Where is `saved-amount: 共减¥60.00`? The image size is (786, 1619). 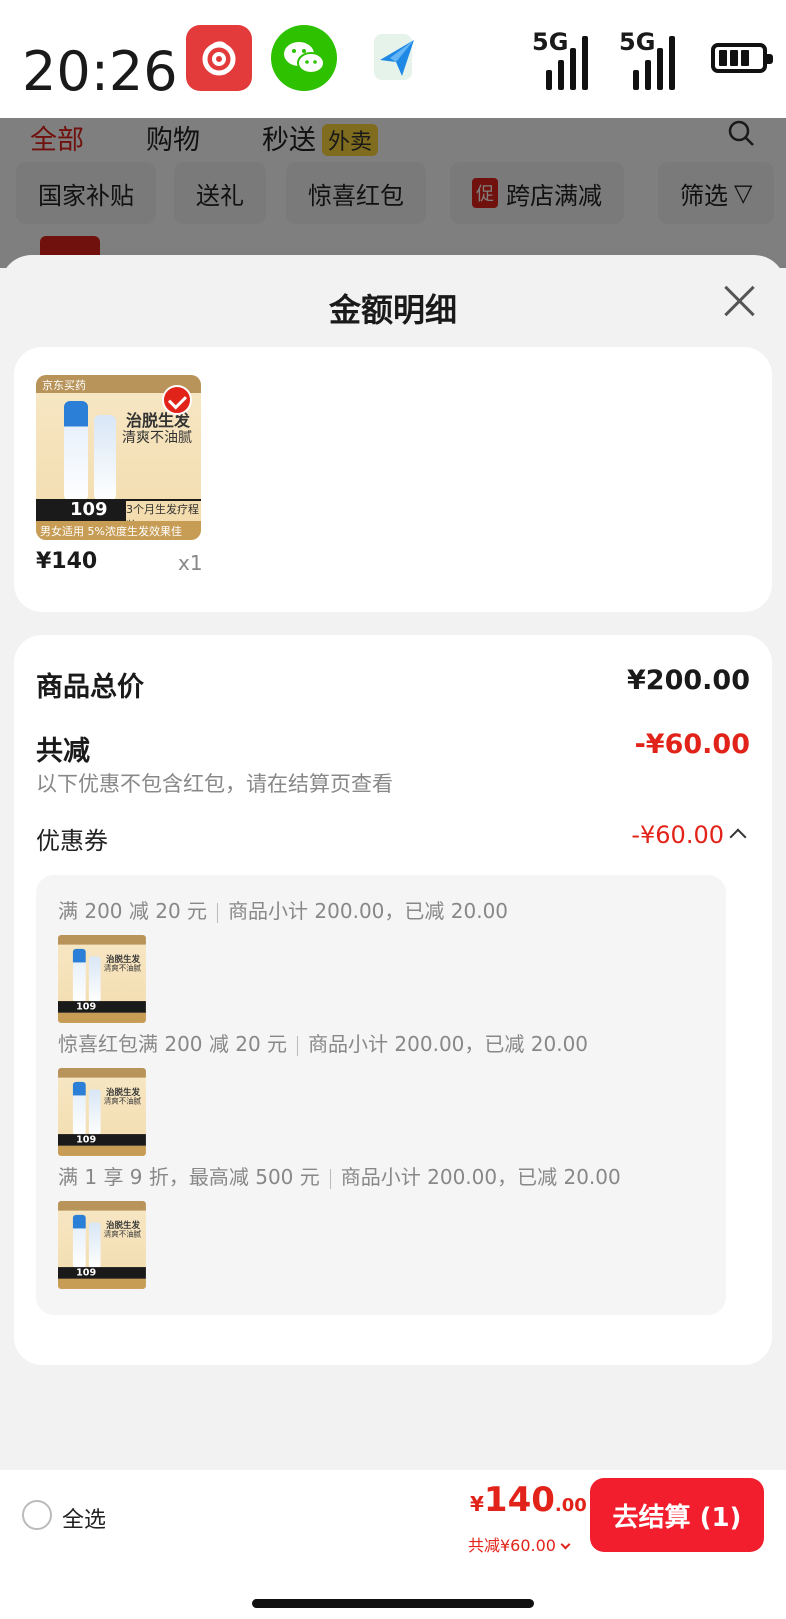
saved-amount: 共减¥60.00 is located at coordinates (519, 1544).